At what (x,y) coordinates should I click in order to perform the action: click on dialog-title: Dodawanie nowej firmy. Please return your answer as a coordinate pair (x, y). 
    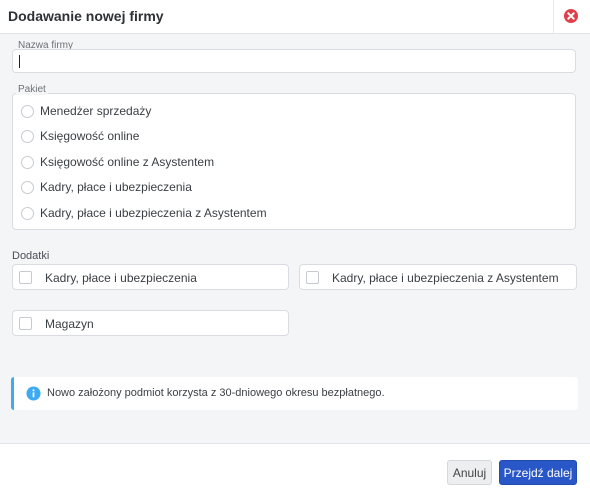
    Looking at the image, I should click on (86, 16).